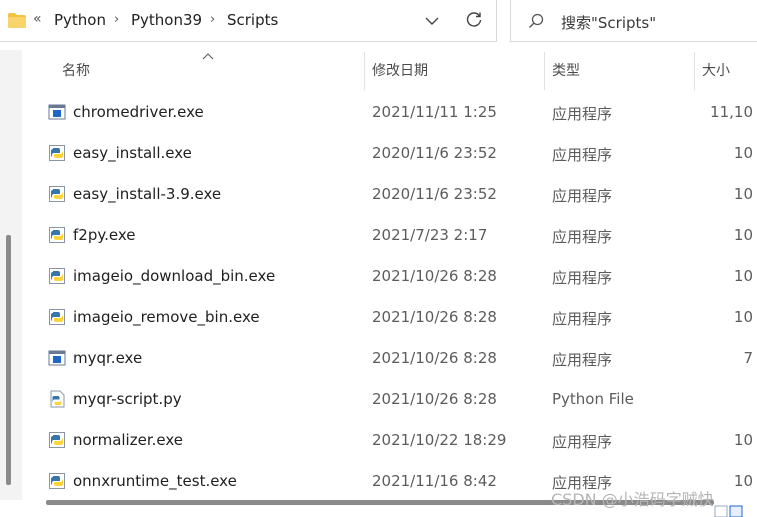 The height and width of the screenshot is (517, 757). What do you see at coordinates (8, 360) in the screenshot?
I see `nav-scrollbar-thumb` at bounding box center [8, 360].